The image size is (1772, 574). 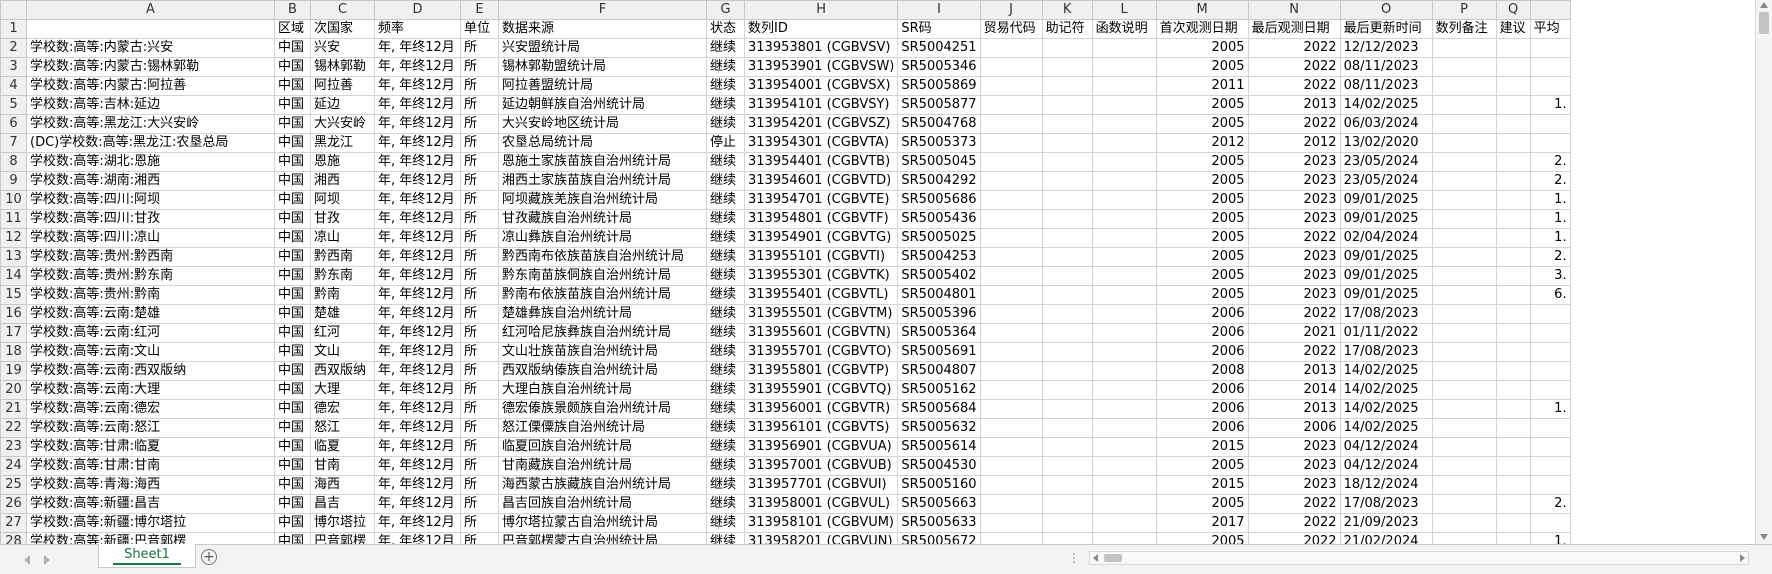 I want to click on scroll-thumb, so click(x=1764, y=23).